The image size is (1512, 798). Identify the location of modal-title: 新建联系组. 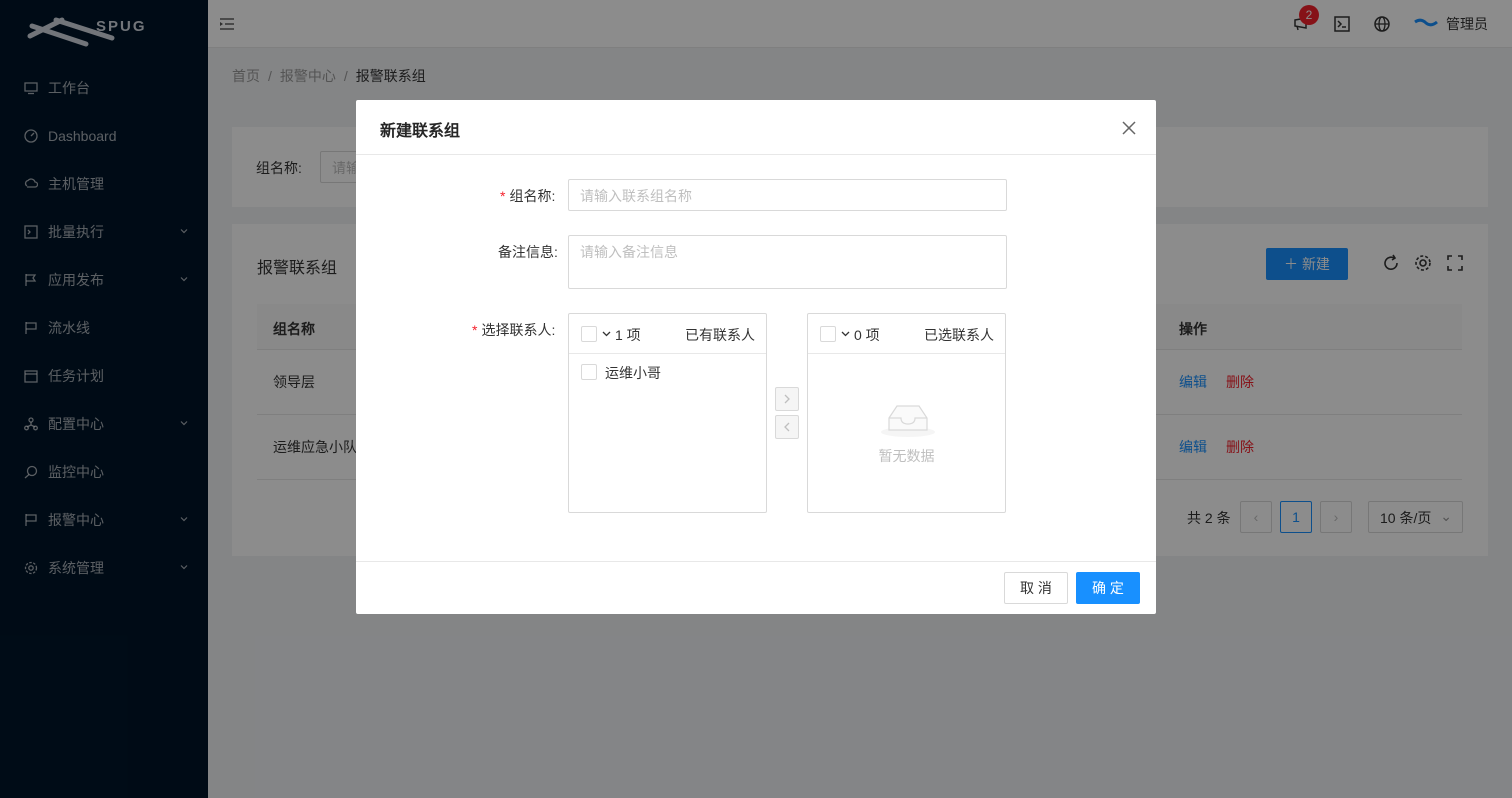
(420, 131).